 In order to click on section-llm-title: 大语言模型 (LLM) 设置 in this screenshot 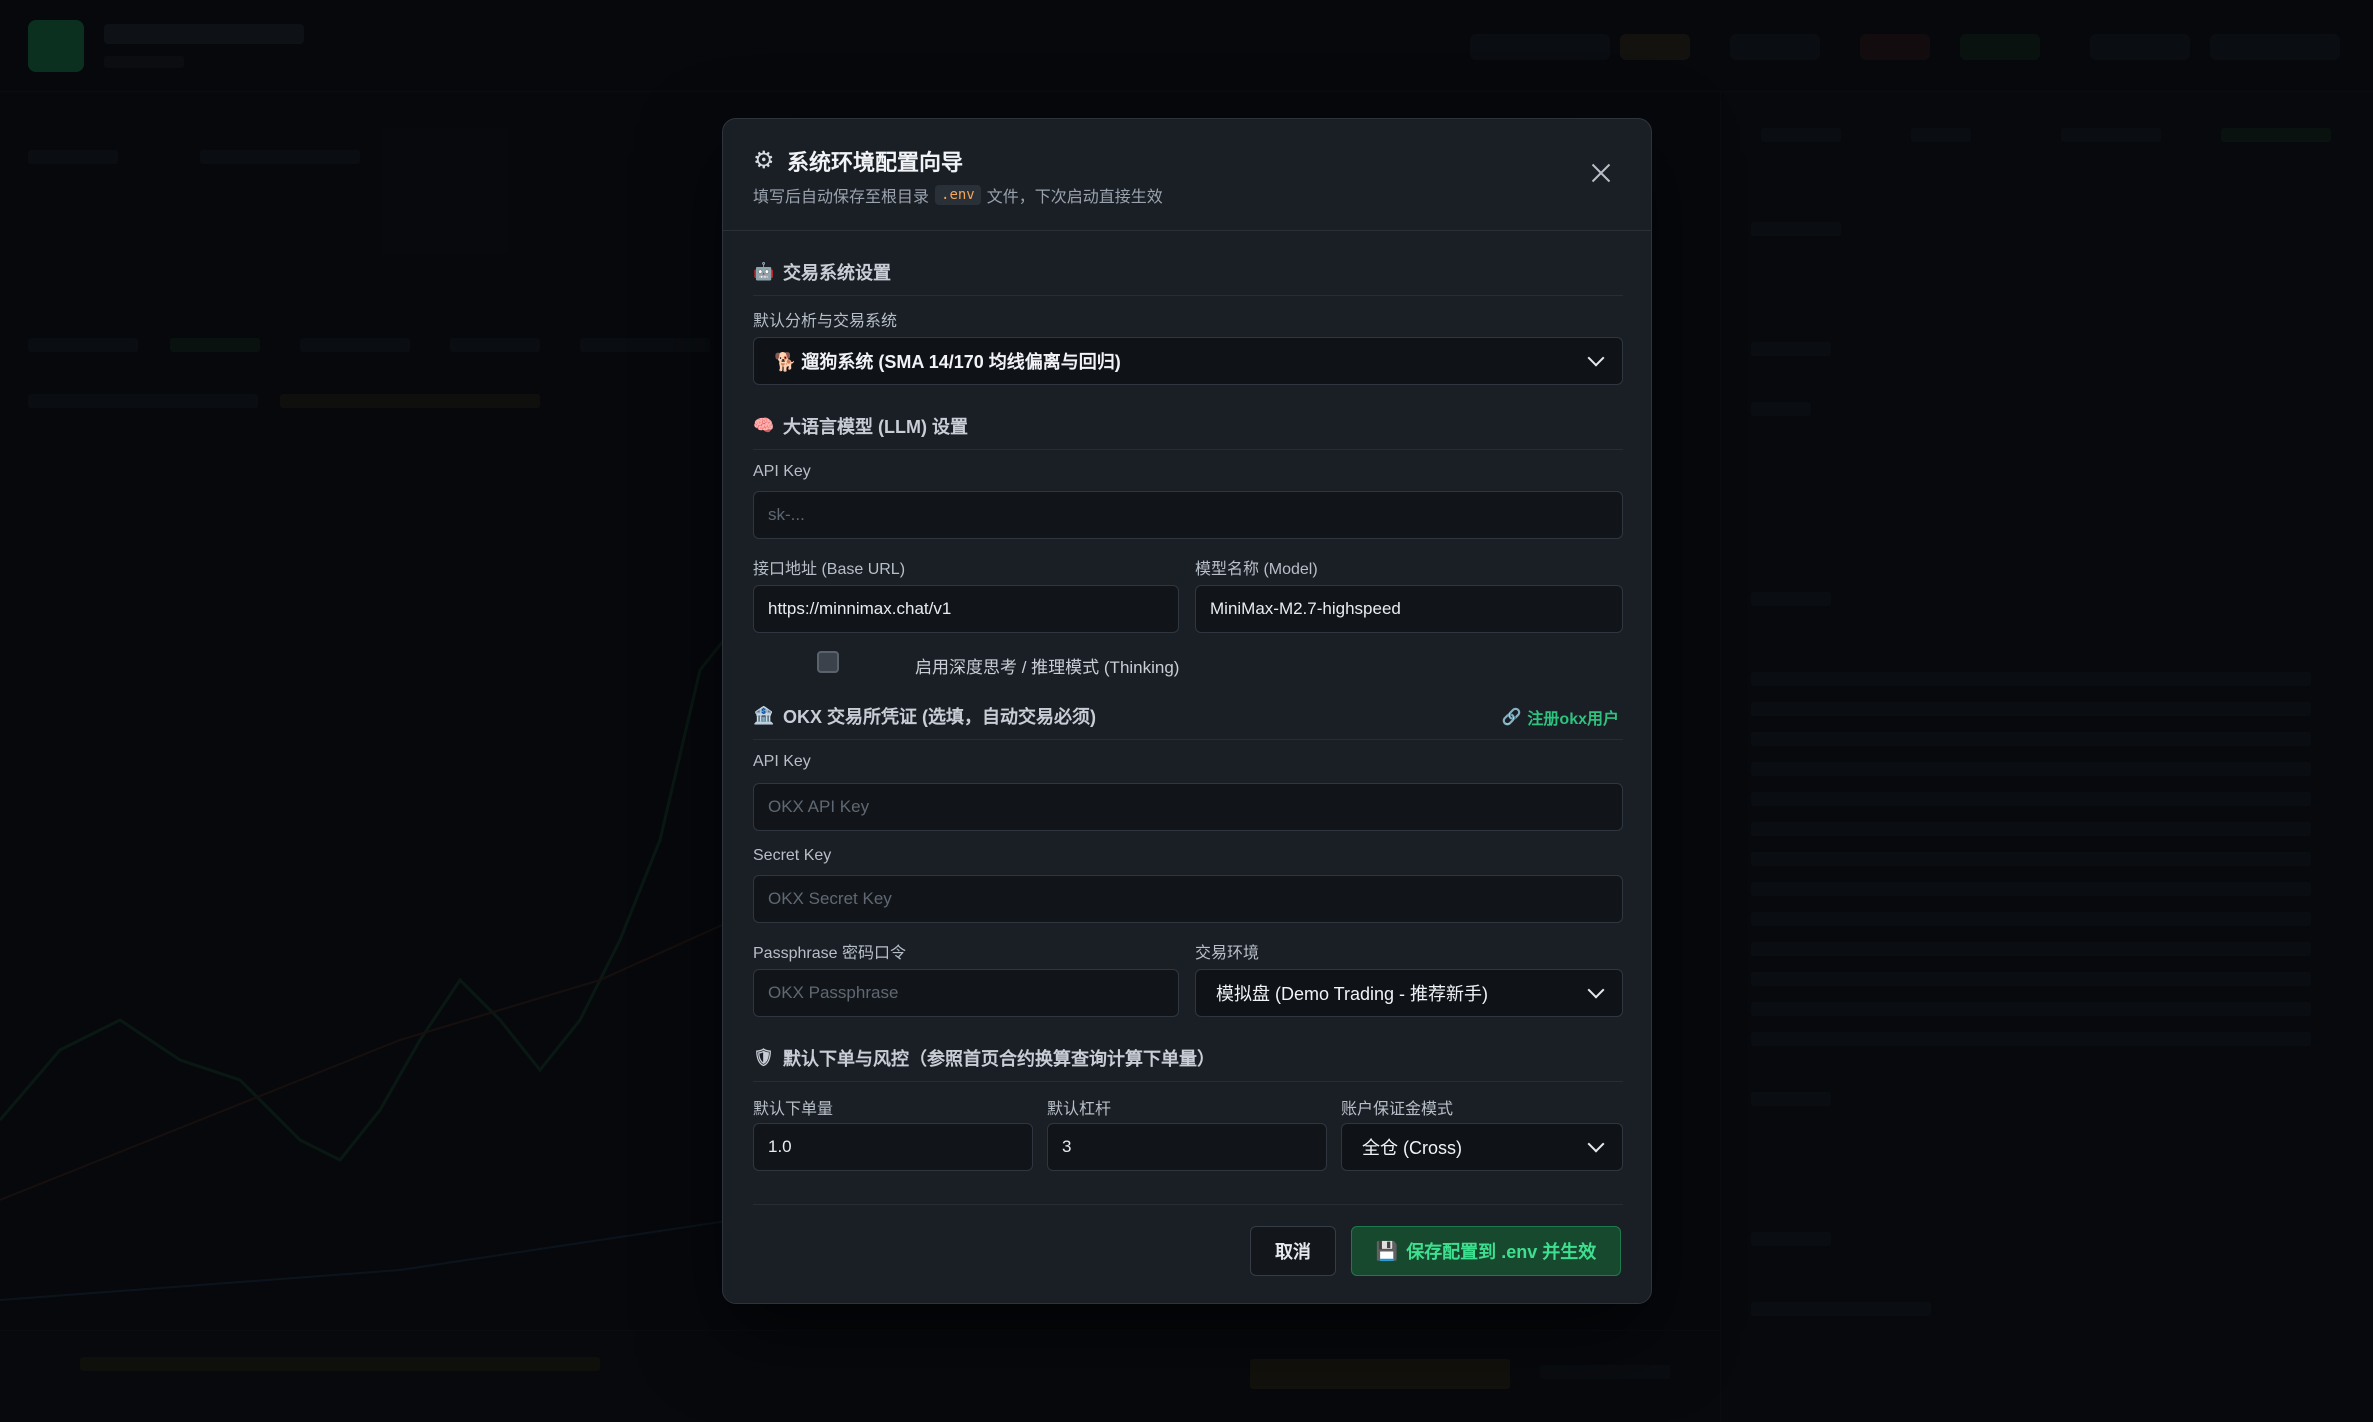, I will do `click(875, 427)`.